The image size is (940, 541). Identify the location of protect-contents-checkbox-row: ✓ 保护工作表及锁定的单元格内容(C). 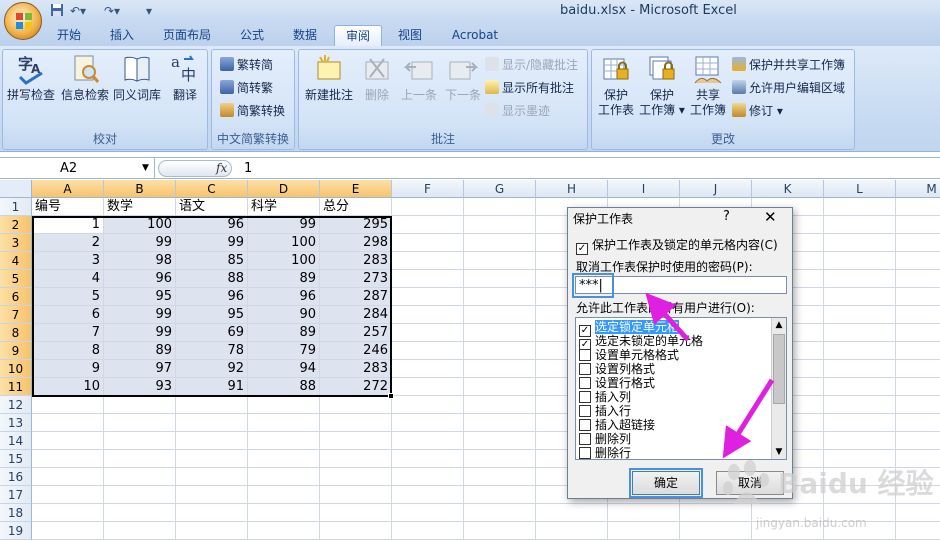
(677, 246).